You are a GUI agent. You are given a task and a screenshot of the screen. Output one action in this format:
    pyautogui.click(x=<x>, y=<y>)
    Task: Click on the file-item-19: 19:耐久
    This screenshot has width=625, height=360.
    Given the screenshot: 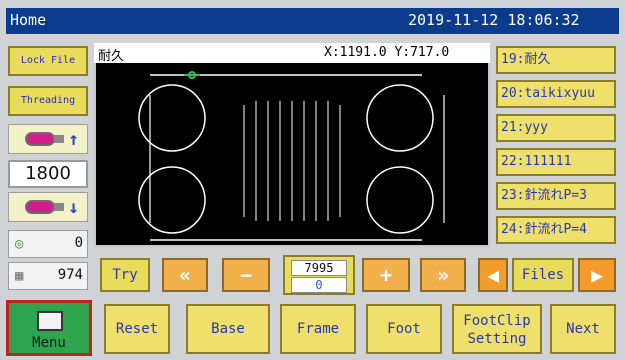 What is the action you would take?
    pyautogui.click(x=556, y=60)
    